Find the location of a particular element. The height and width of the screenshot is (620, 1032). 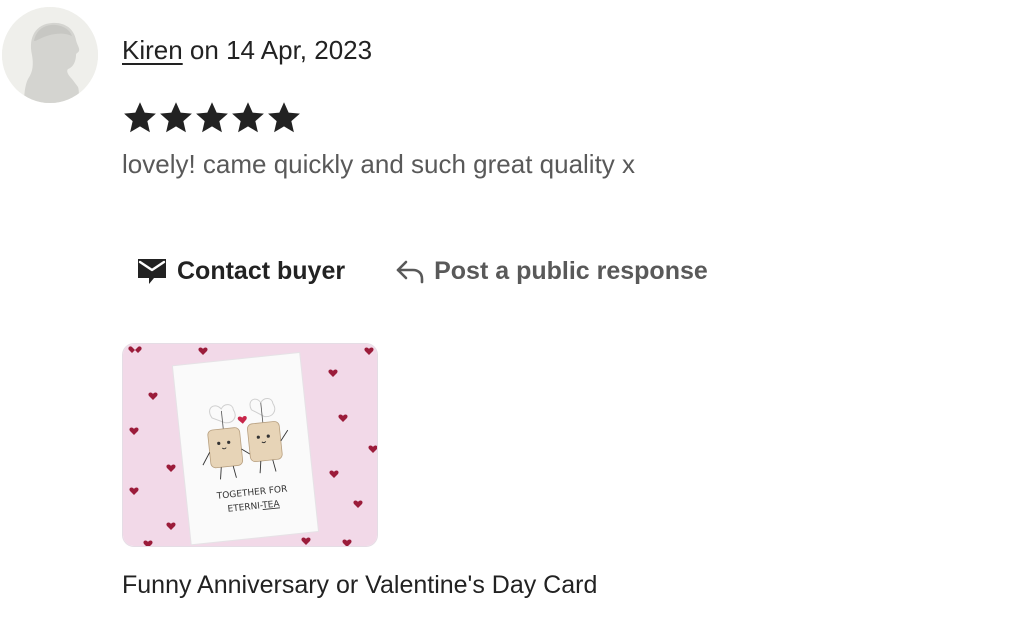

product-thumbnail: TOGETHER FOR ETERNI-TEA is located at coordinates (250, 445).